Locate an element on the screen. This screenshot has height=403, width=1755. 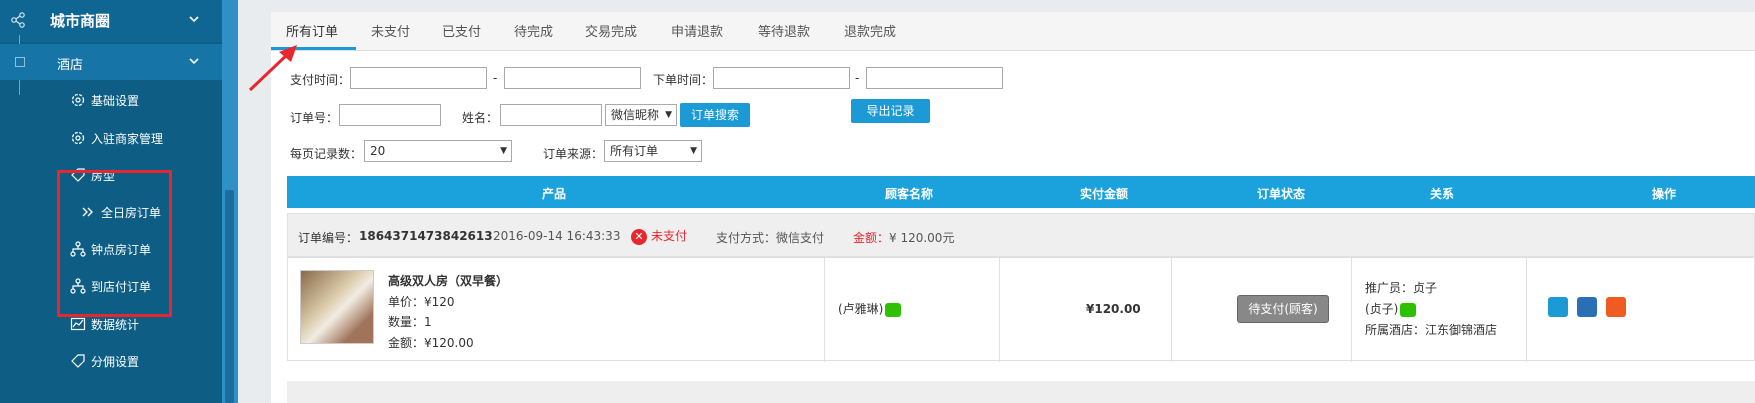
order-status-text: 未支付 is located at coordinates (669, 236).